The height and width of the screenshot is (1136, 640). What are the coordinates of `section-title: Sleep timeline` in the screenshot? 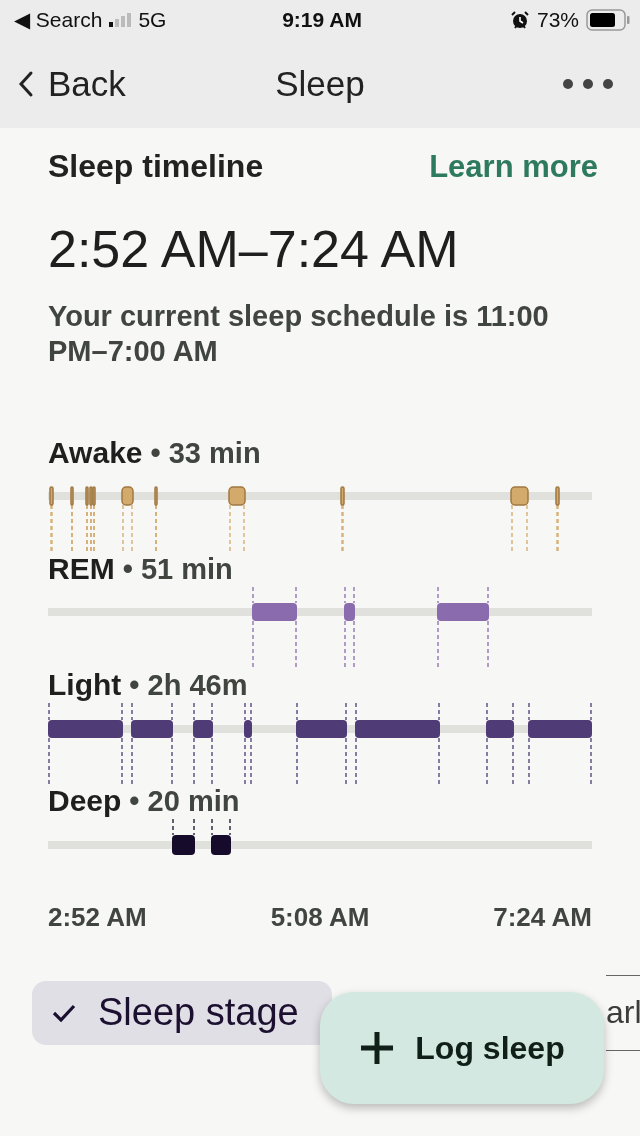 It's located at (156, 166).